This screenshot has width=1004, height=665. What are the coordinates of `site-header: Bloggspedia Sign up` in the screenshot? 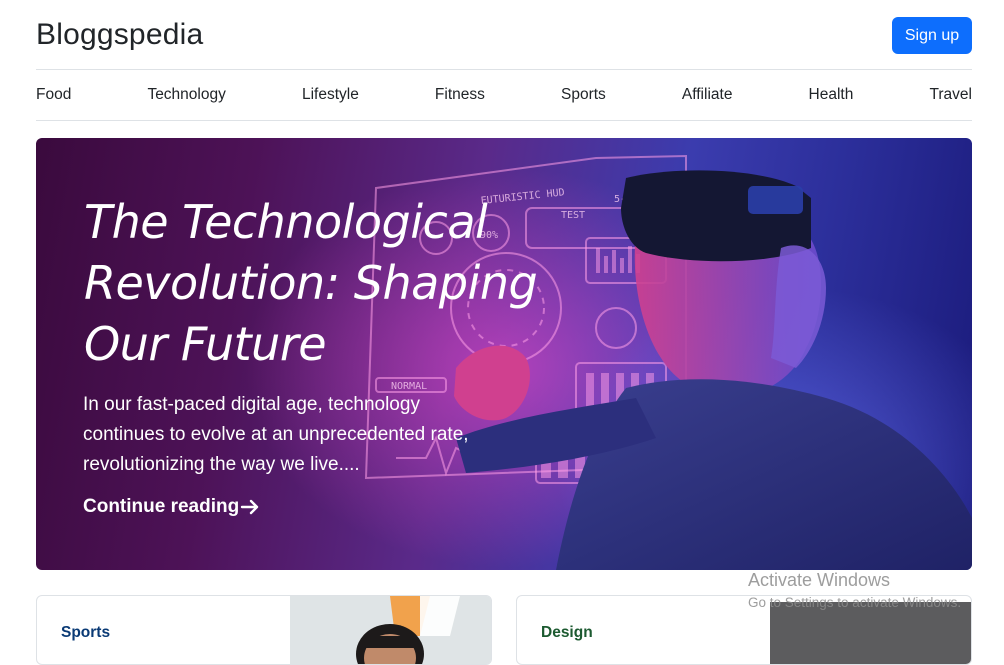 It's located at (504, 35).